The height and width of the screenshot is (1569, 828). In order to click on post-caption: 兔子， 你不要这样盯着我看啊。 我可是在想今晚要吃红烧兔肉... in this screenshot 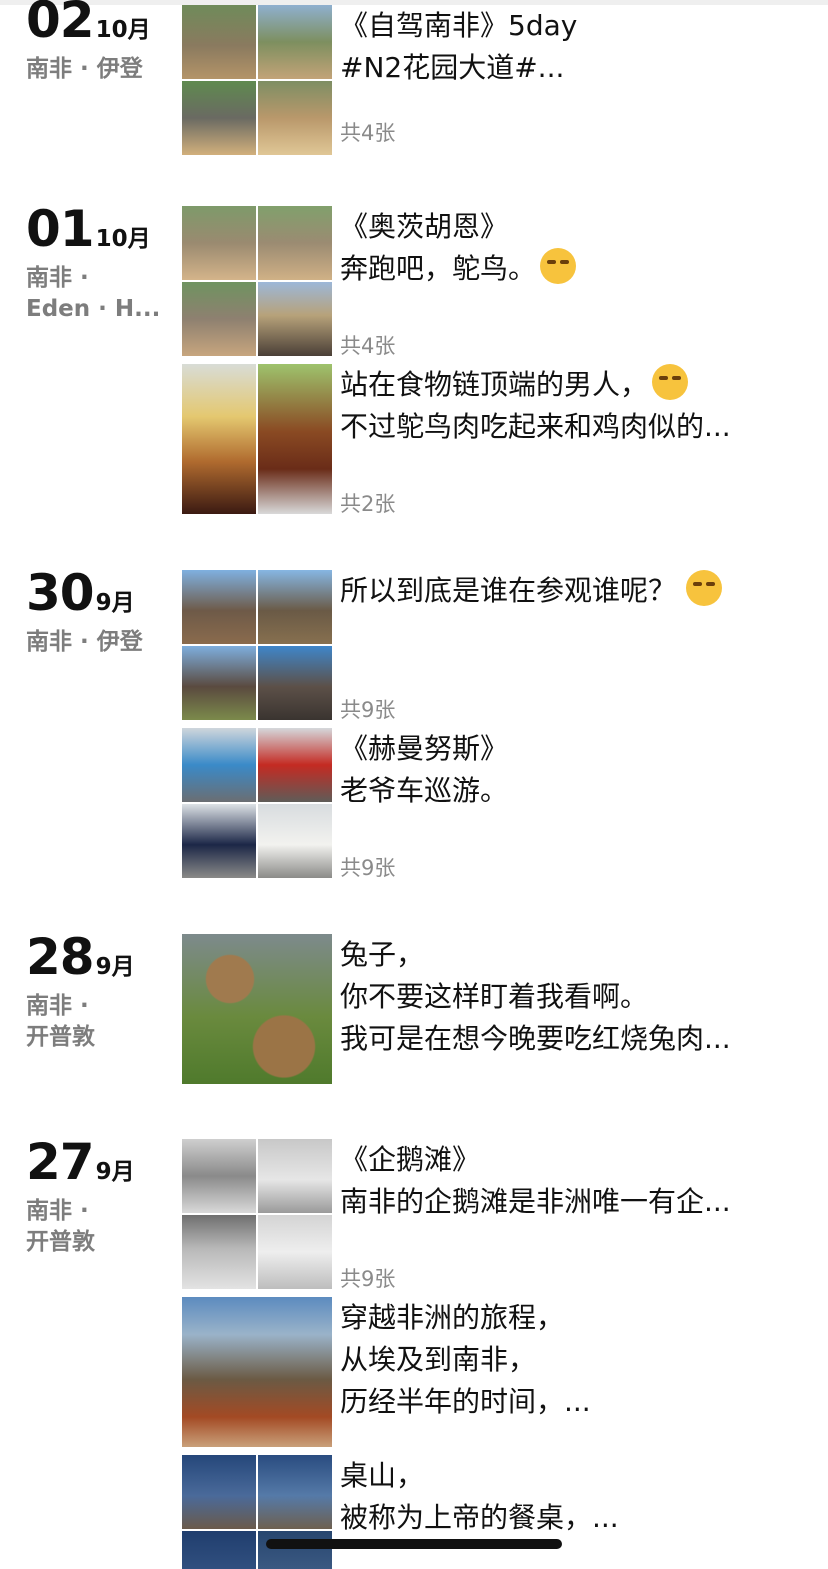, I will do `click(535, 996)`.